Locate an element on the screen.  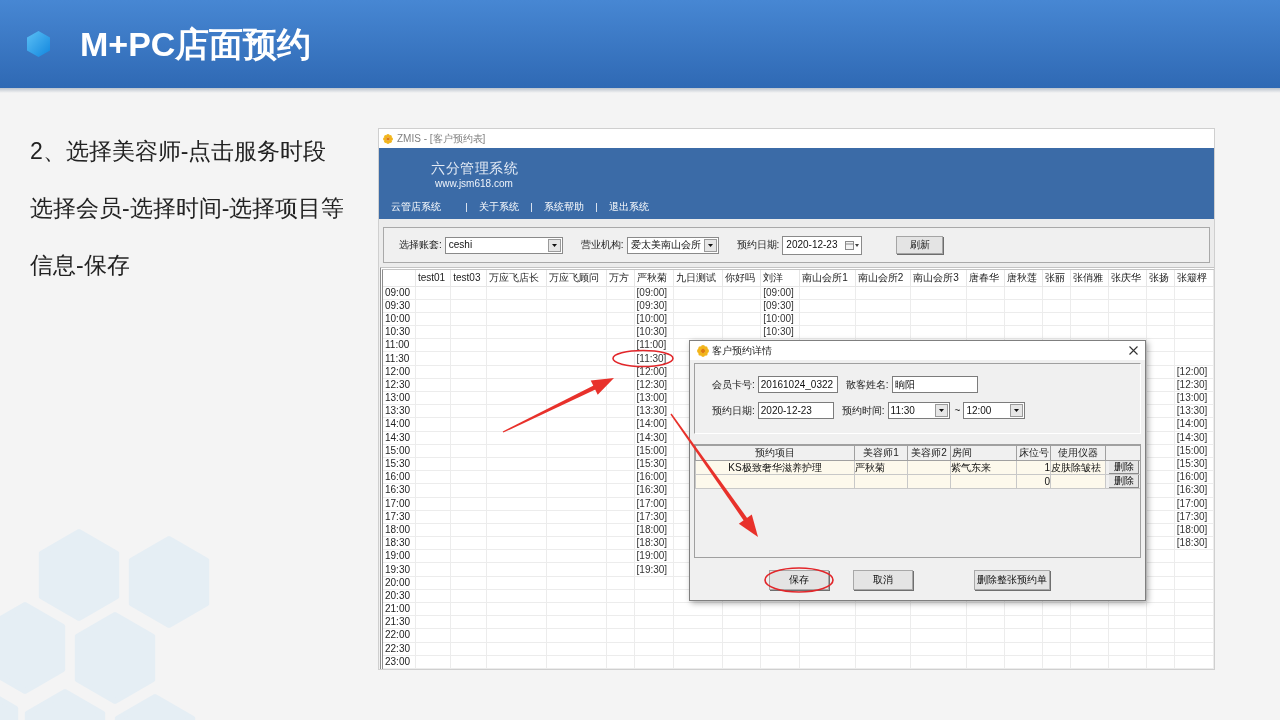
column-header: 你好吗 is located at coordinates (741, 278).